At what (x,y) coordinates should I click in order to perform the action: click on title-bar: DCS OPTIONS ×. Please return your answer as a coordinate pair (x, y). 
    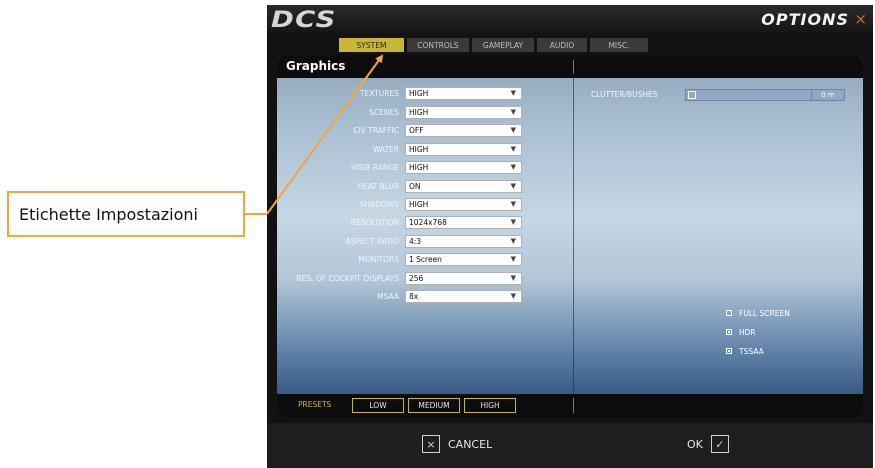
    Looking at the image, I should click on (570, 19).